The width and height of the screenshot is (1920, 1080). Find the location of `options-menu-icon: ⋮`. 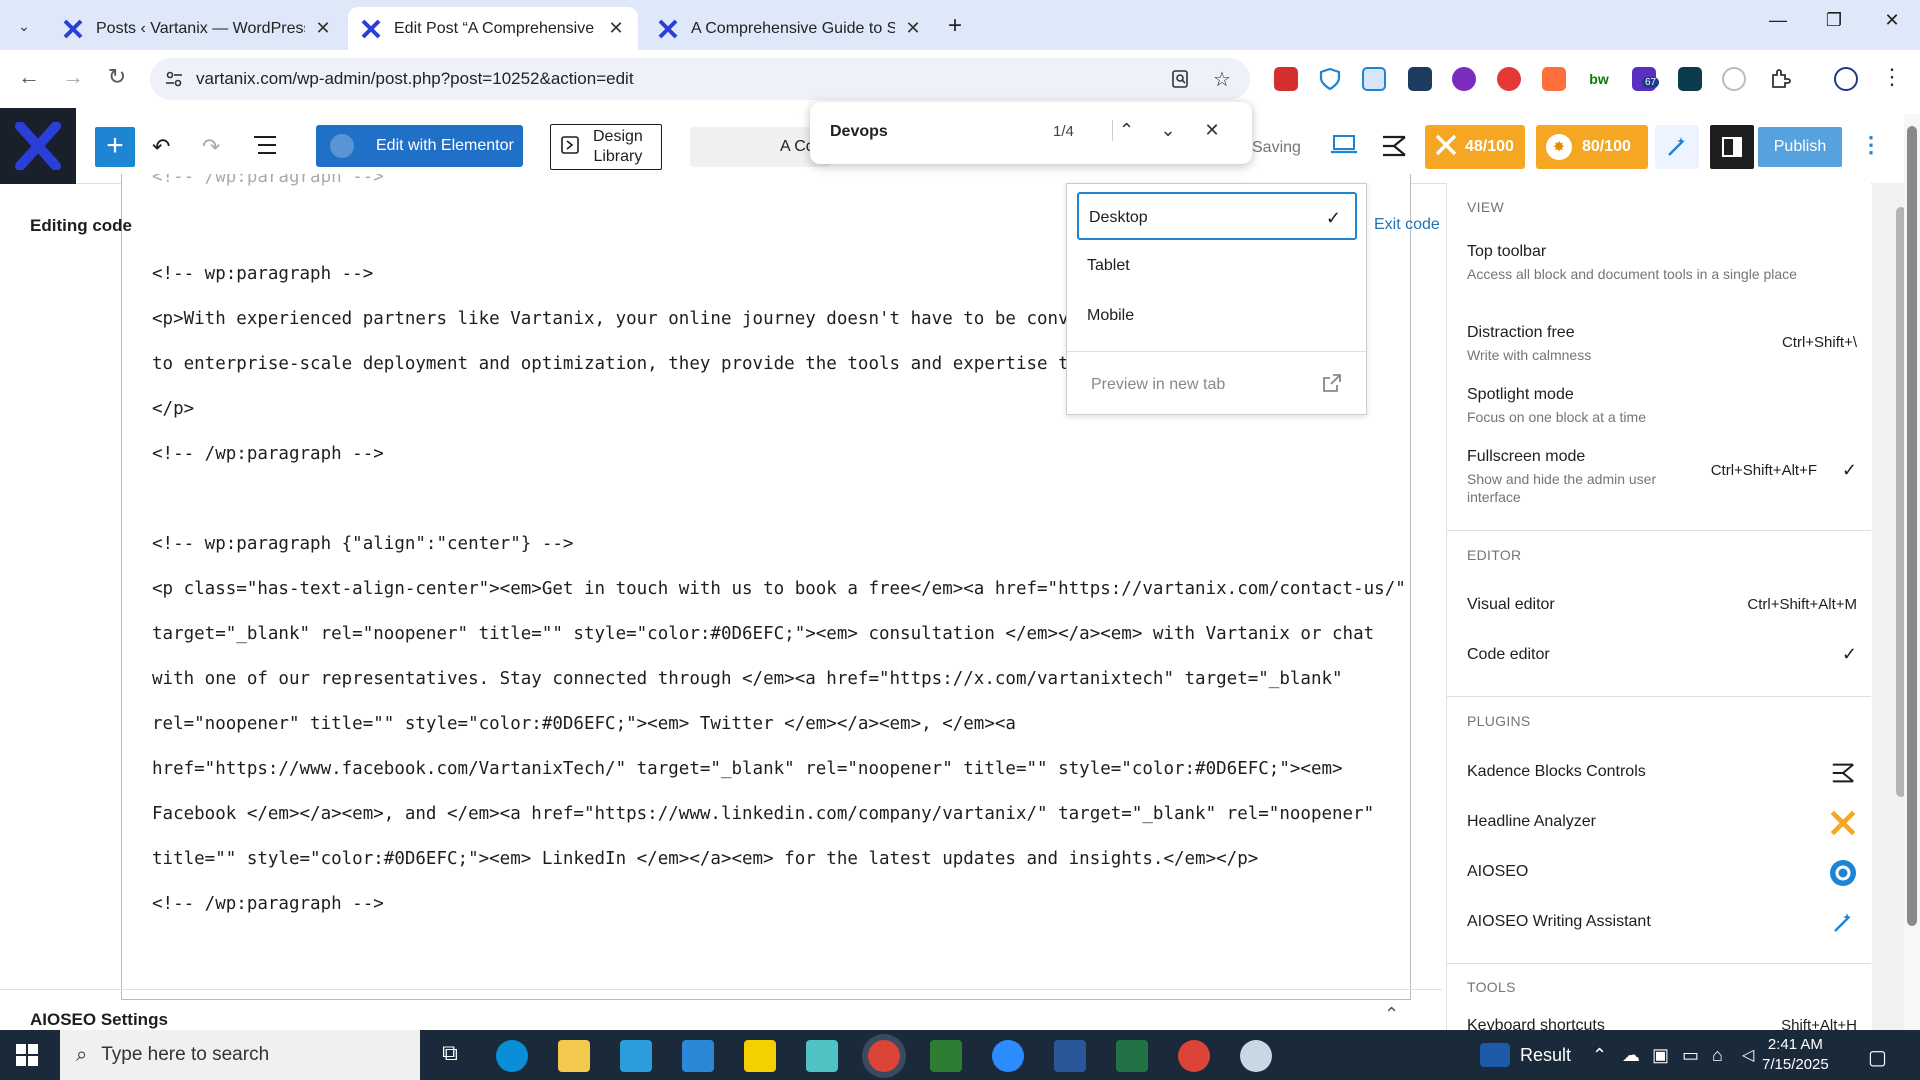

options-menu-icon: ⋮ is located at coordinates (1871, 145).